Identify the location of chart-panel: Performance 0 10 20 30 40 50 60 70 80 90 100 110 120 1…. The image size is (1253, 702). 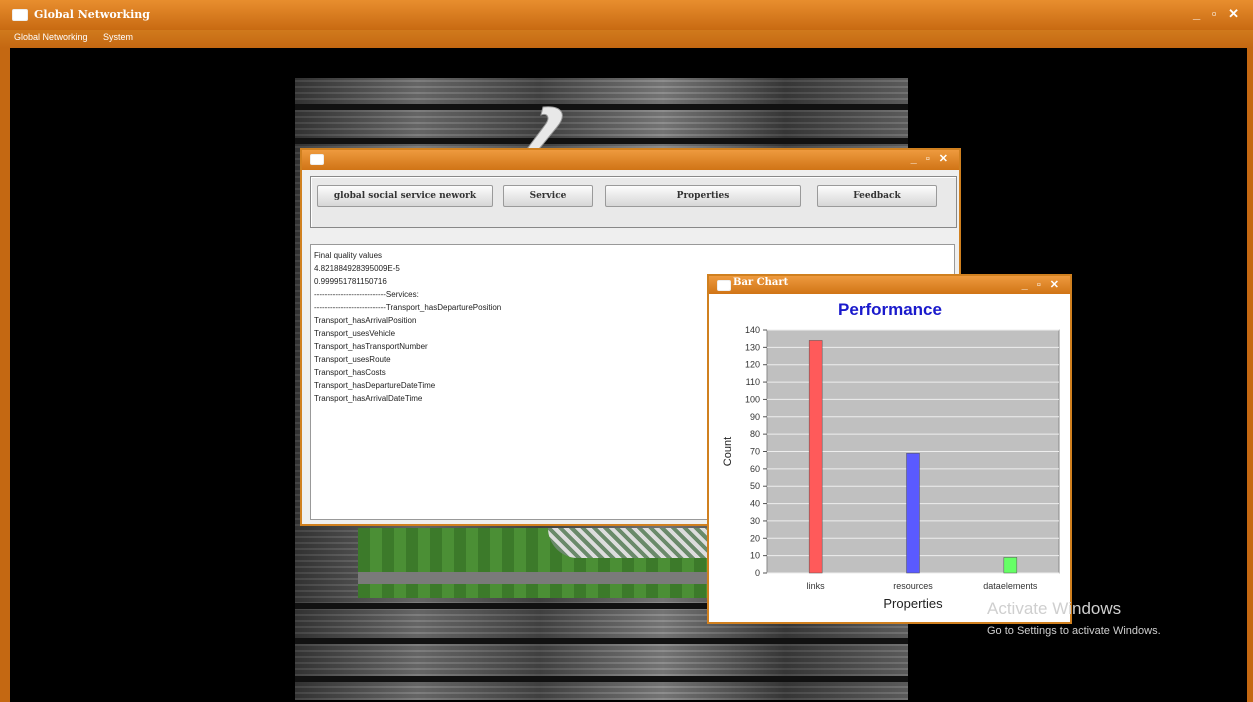
(889, 458).